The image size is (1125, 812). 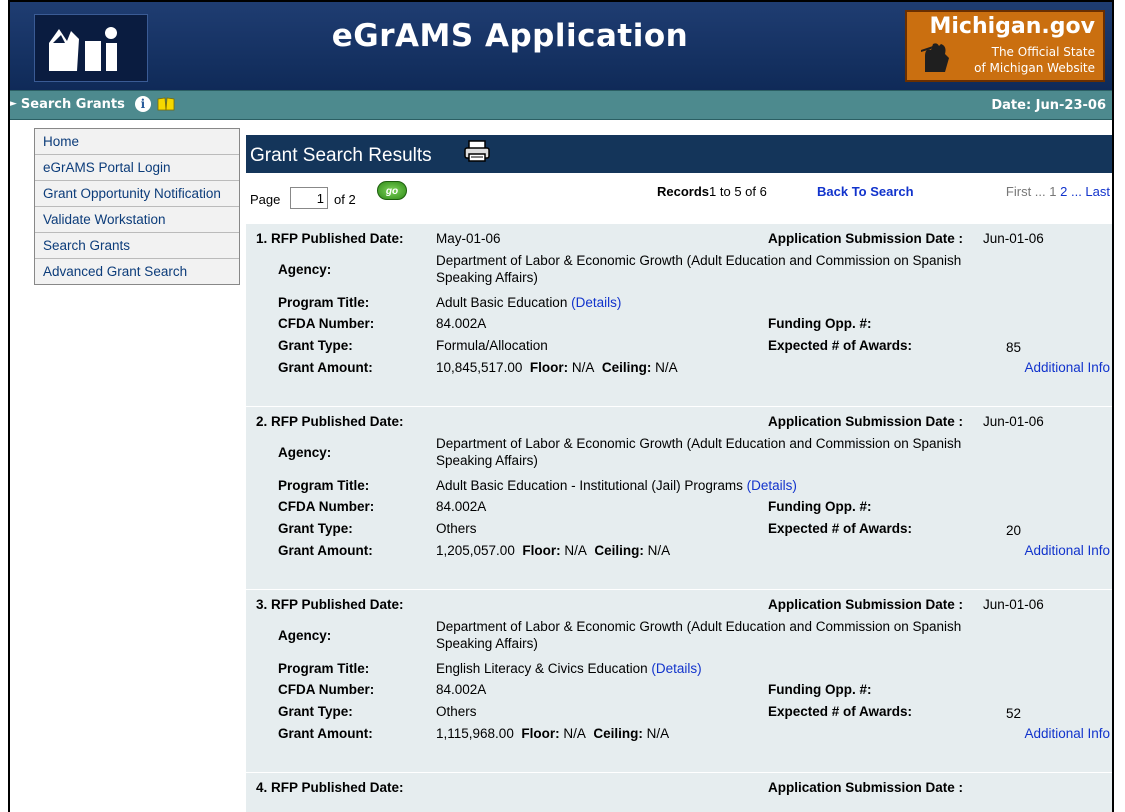 I want to click on amount-number: 1,115,968.00, so click(x=475, y=733).